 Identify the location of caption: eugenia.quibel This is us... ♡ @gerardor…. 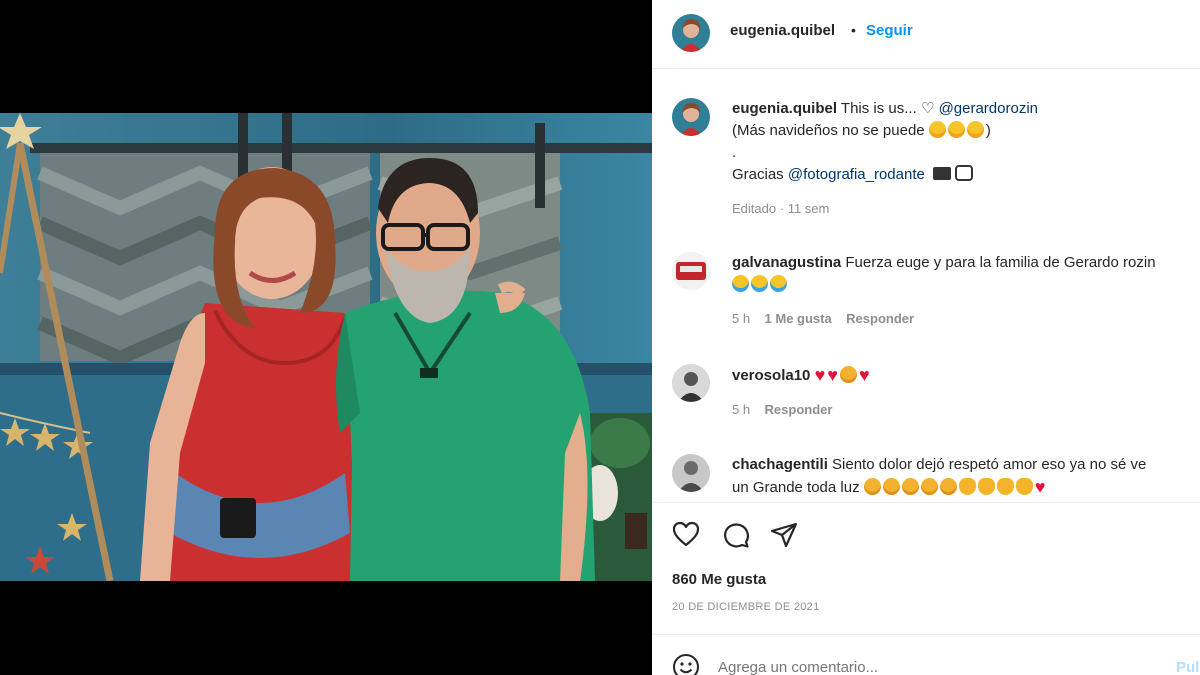
(957, 159).